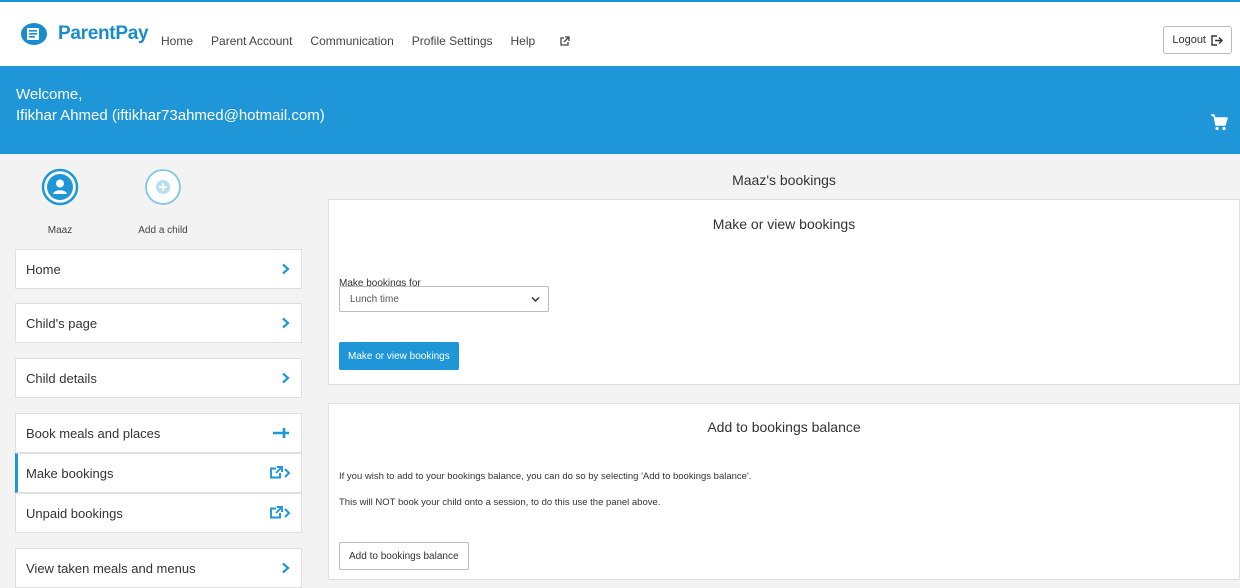 The image size is (1240, 588). What do you see at coordinates (1217, 40) in the screenshot?
I see `logout-icon` at bounding box center [1217, 40].